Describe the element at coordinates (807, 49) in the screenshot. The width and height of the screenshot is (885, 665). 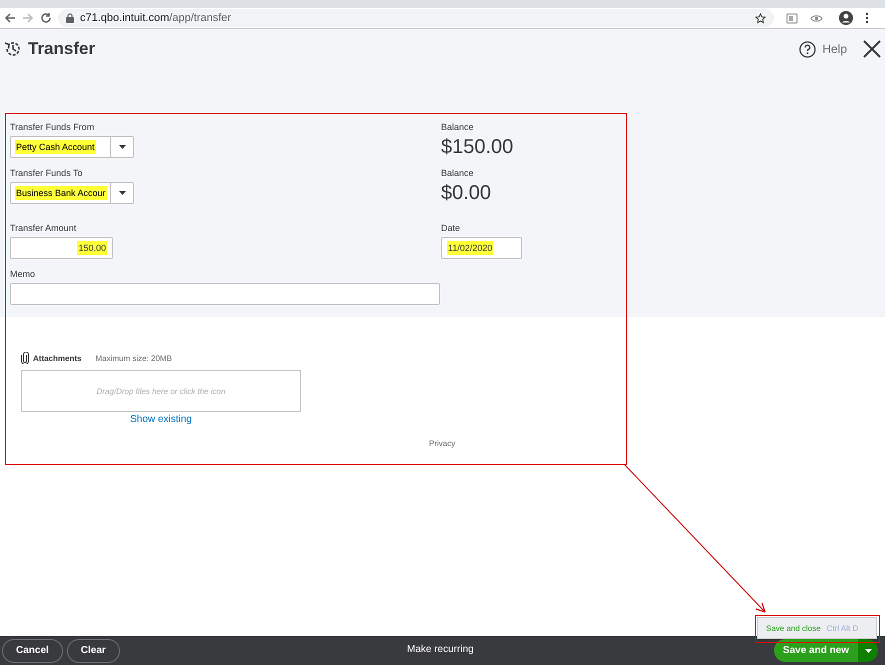
I see `help-icon` at that location.